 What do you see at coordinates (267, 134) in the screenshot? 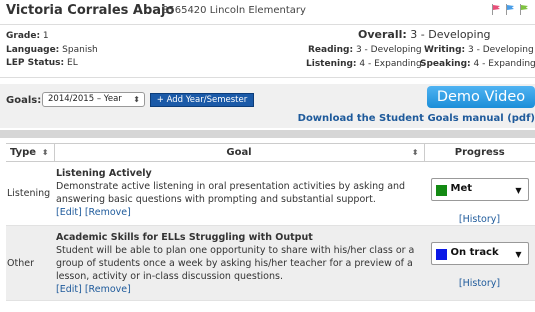
I see `horizontal-scrollbar` at bounding box center [267, 134].